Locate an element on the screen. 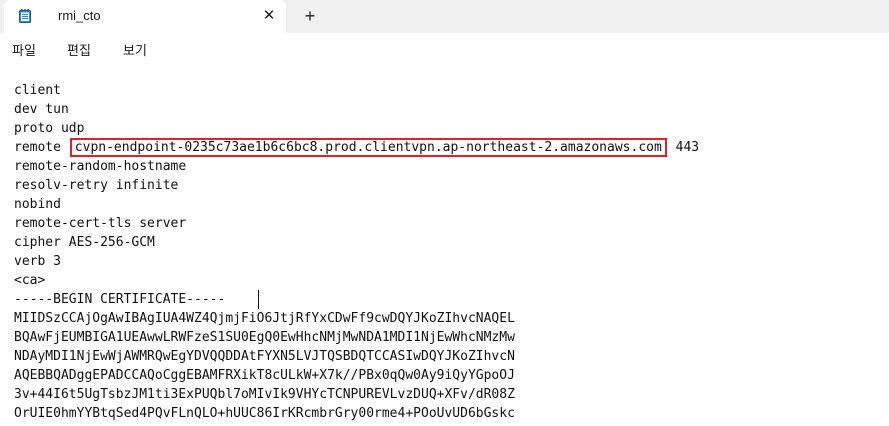 The height and width of the screenshot is (426, 889). menu-view: 보기 is located at coordinates (135, 49).